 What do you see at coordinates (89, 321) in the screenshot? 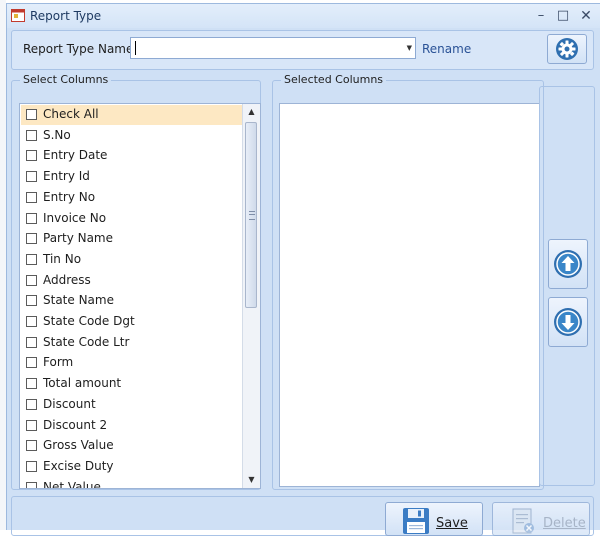
I see `column-label: State Code Dgt` at bounding box center [89, 321].